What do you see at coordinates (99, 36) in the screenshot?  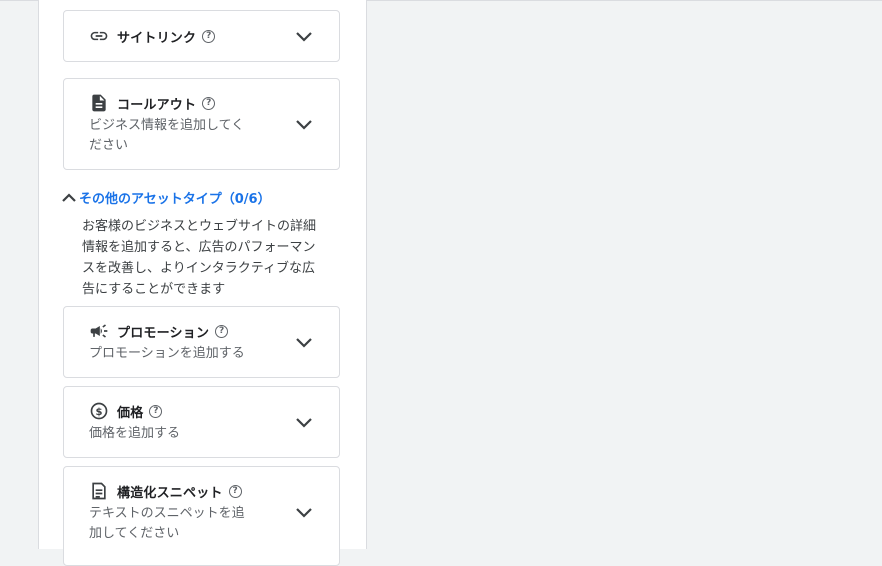 I see `link-icon` at bounding box center [99, 36].